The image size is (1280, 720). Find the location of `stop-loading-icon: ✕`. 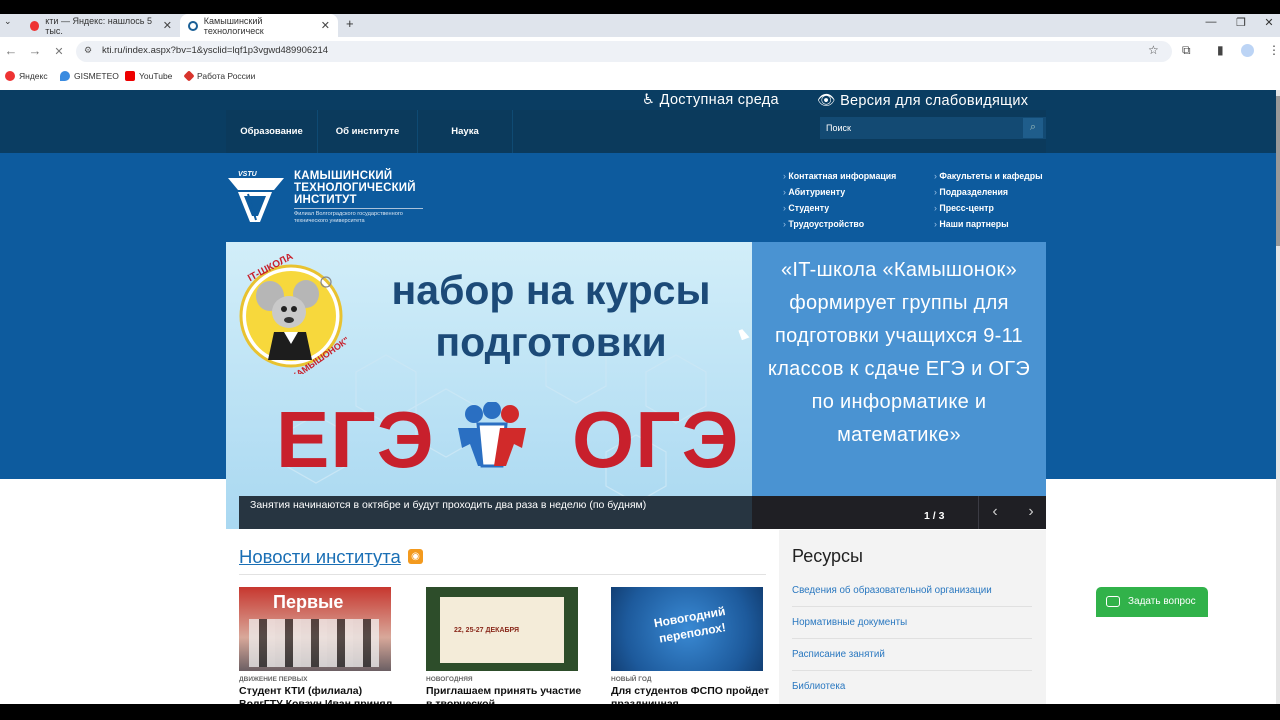

stop-loading-icon: ✕ is located at coordinates (59, 51).